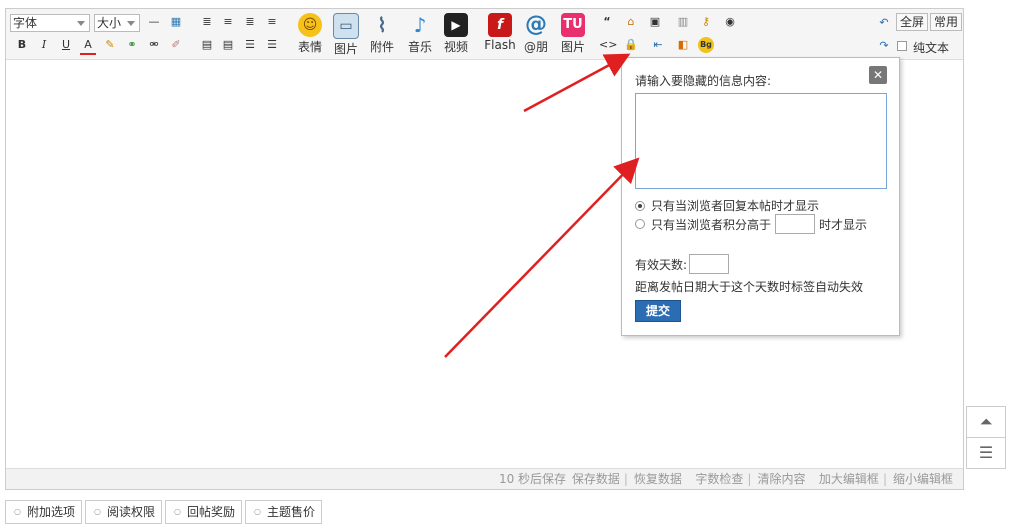  What do you see at coordinates (210, 512) in the screenshot?
I see `tab-label: 回帖奖励` at bounding box center [210, 512].